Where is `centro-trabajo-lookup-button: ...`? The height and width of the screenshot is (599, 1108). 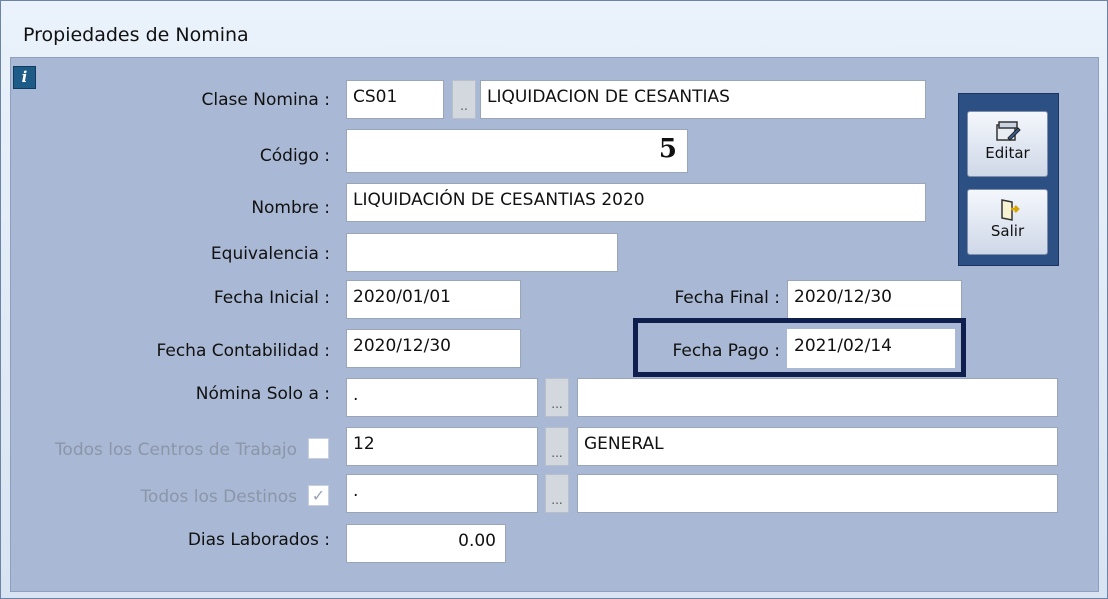
centro-trabajo-lookup-button: ... is located at coordinates (557, 446).